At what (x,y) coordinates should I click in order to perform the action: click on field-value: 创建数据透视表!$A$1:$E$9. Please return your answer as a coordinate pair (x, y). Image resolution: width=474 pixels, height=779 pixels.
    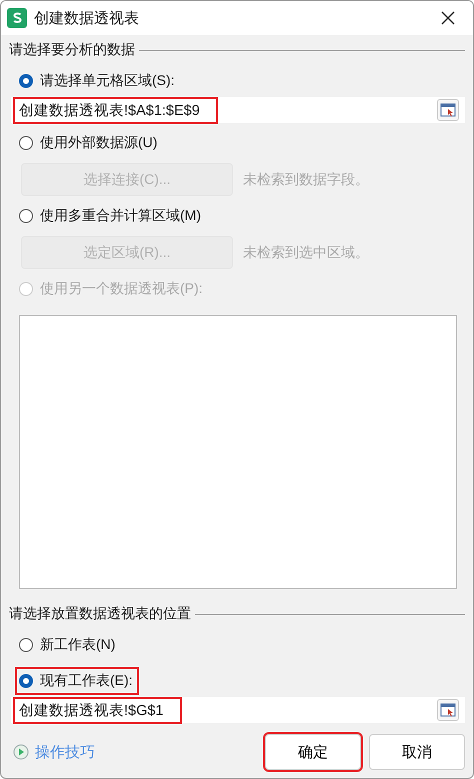
    Looking at the image, I should click on (115, 110).